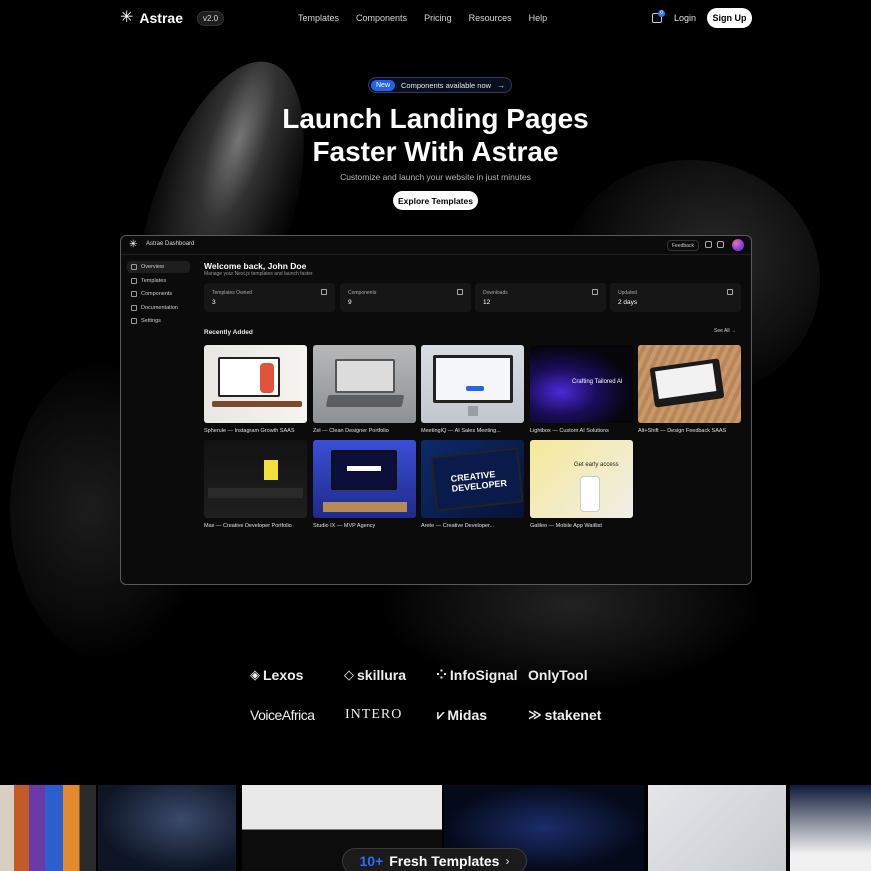 The width and height of the screenshot is (871, 871). Describe the element at coordinates (170, 244) in the screenshot. I see `dashboard-title: Astrae Dashboard` at that location.